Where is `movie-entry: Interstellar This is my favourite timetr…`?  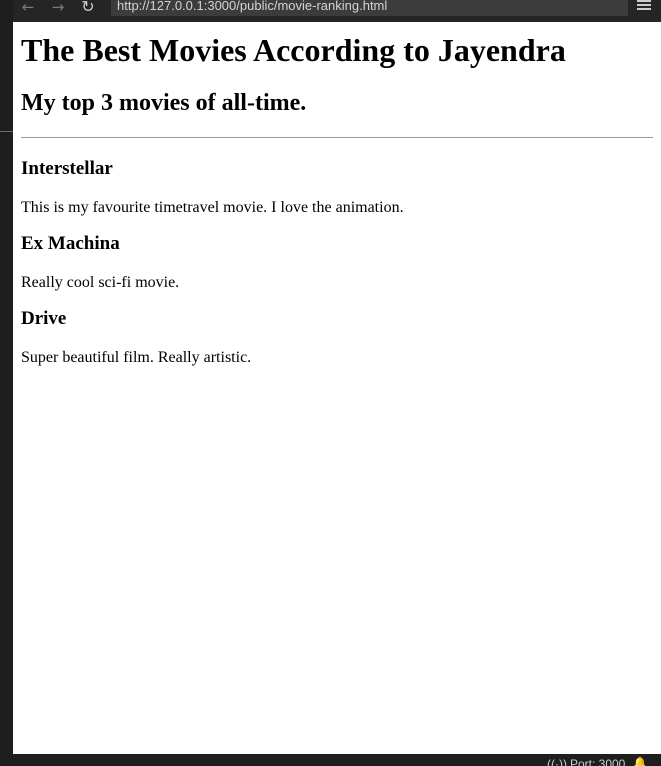 movie-entry: Interstellar This is my favourite timetr… is located at coordinates (337, 188).